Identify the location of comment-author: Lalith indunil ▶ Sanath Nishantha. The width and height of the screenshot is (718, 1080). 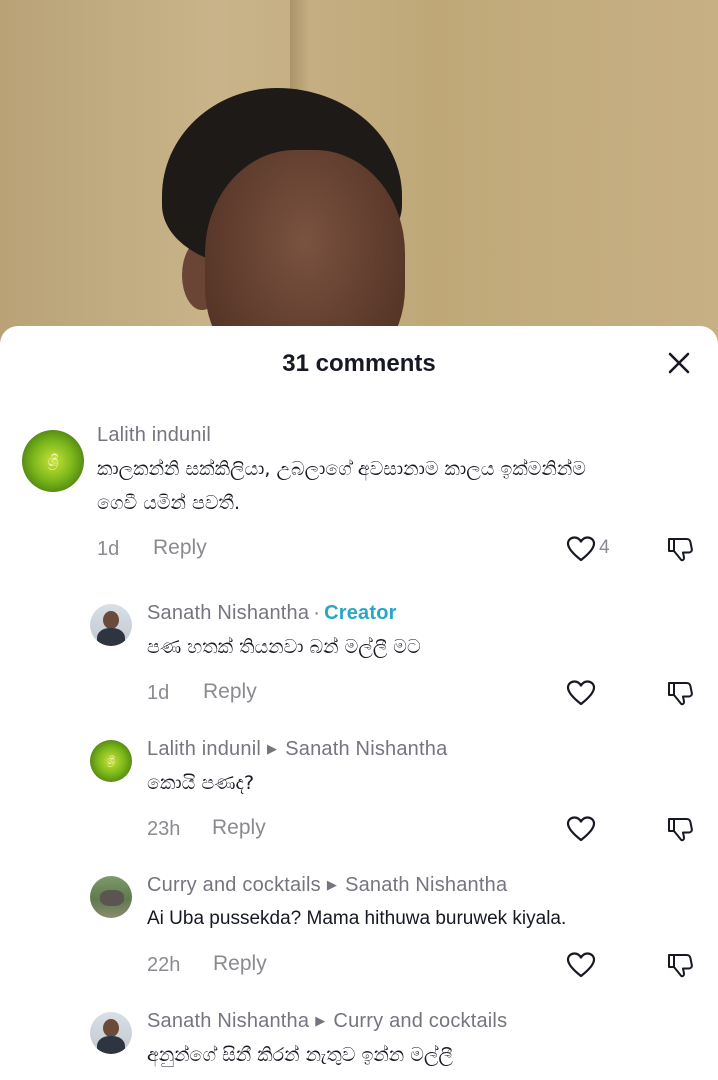
(297, 749).